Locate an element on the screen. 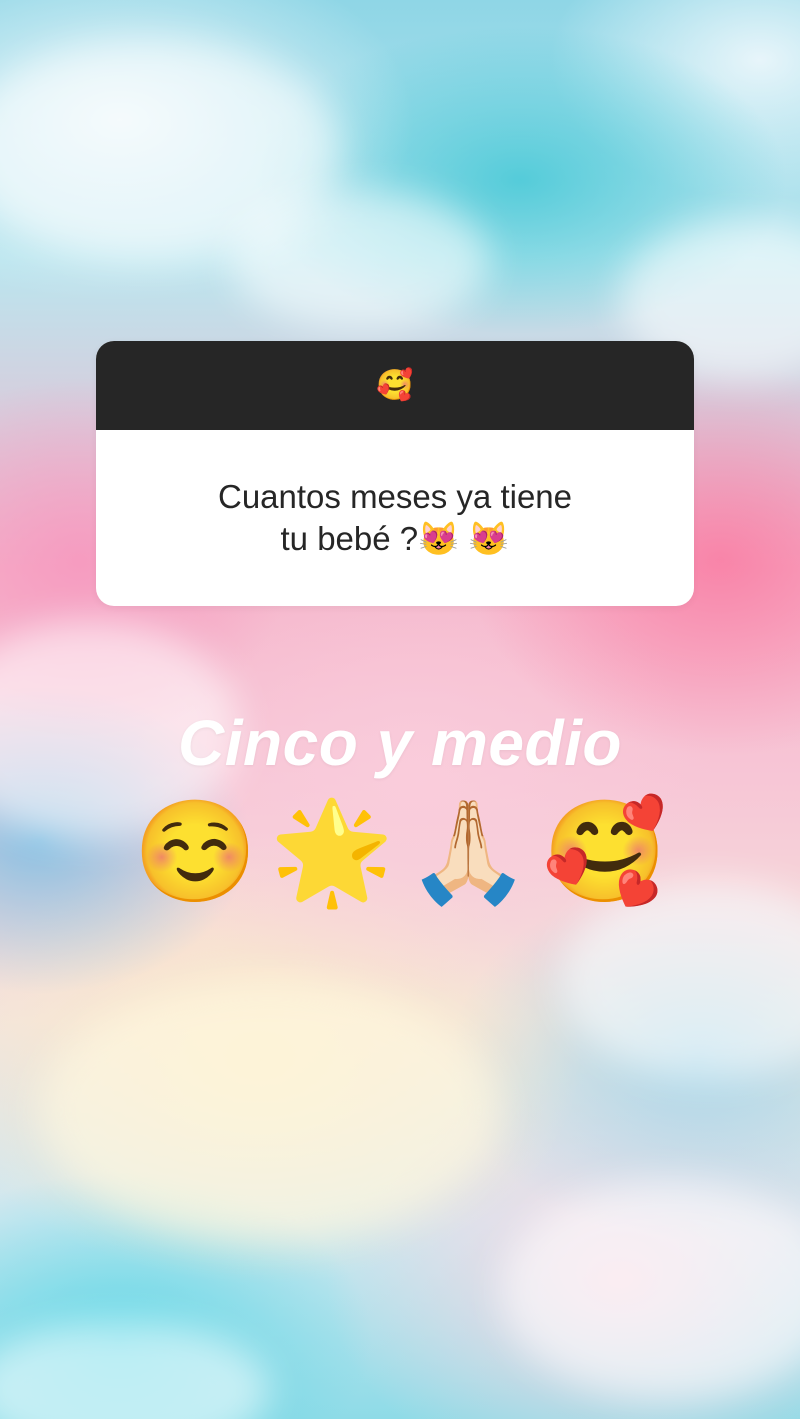 The height and width of the screenshot is (1419, 800). question-sticker-header: 🥰 is located at coordinates (395, 385).